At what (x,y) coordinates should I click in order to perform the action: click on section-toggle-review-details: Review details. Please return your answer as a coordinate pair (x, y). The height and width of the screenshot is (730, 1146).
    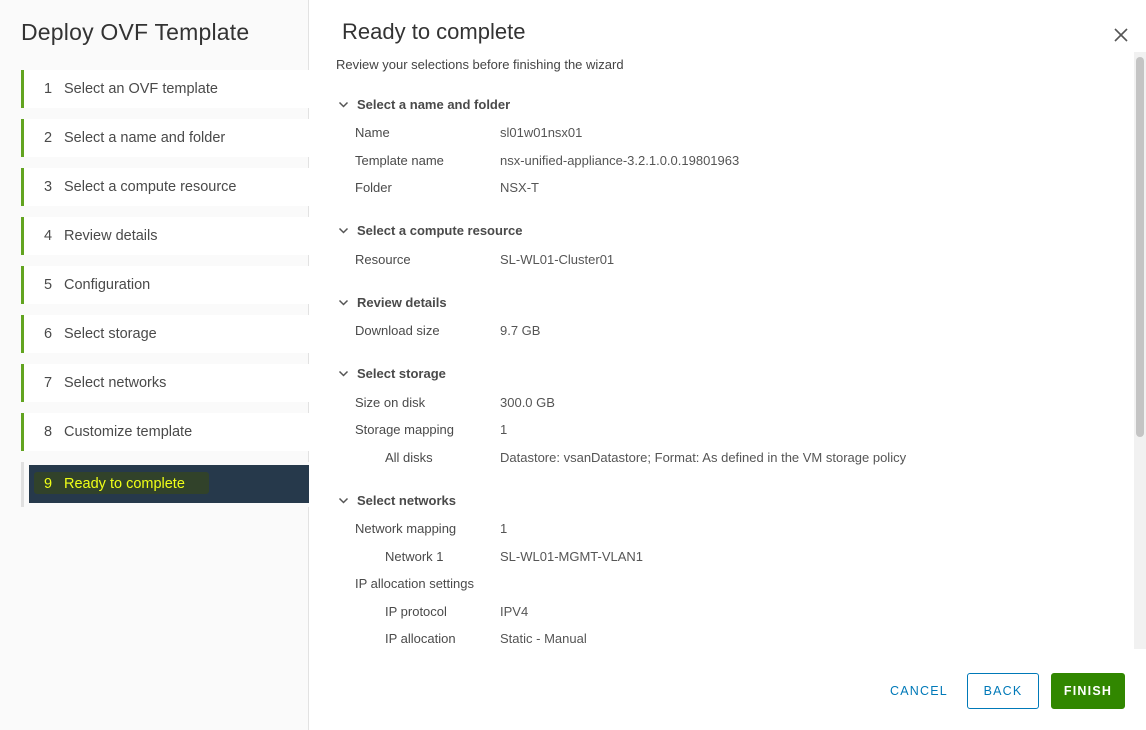
    Looking at the image, I should click on (733, 302).